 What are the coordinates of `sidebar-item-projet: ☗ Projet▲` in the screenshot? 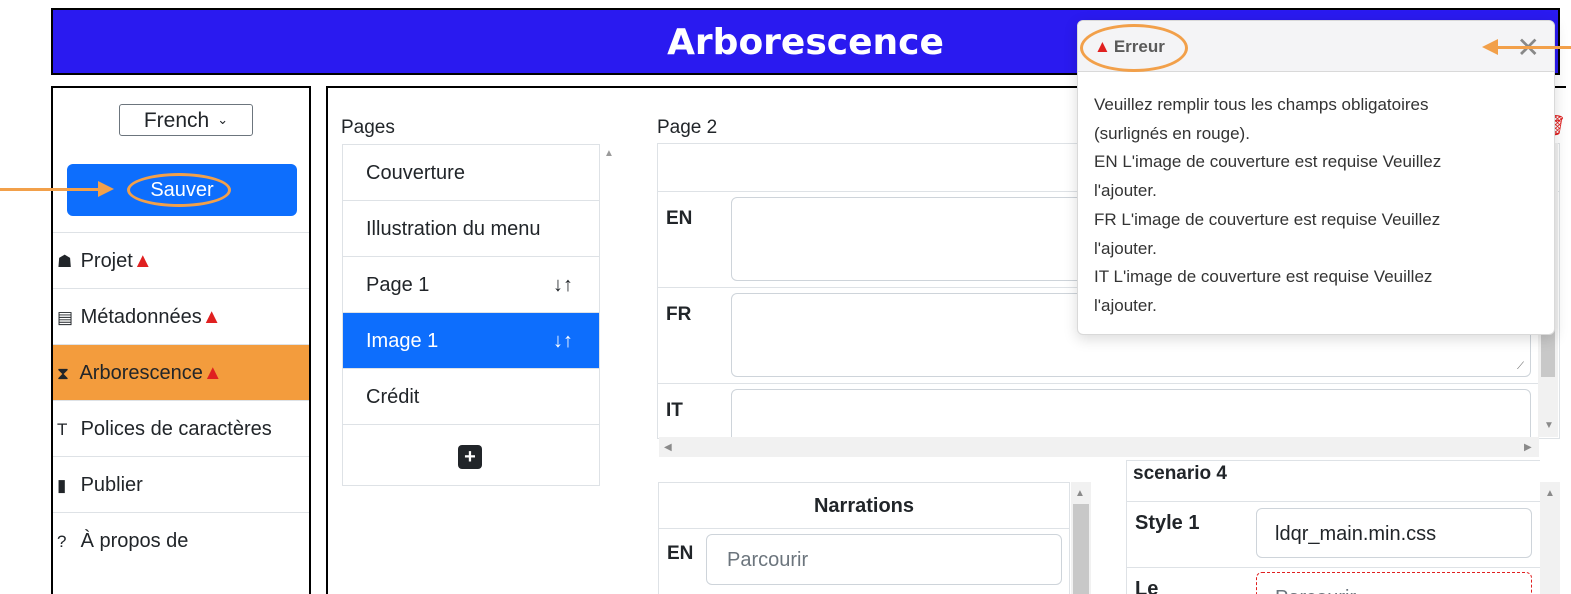 It's located at (181, 260).